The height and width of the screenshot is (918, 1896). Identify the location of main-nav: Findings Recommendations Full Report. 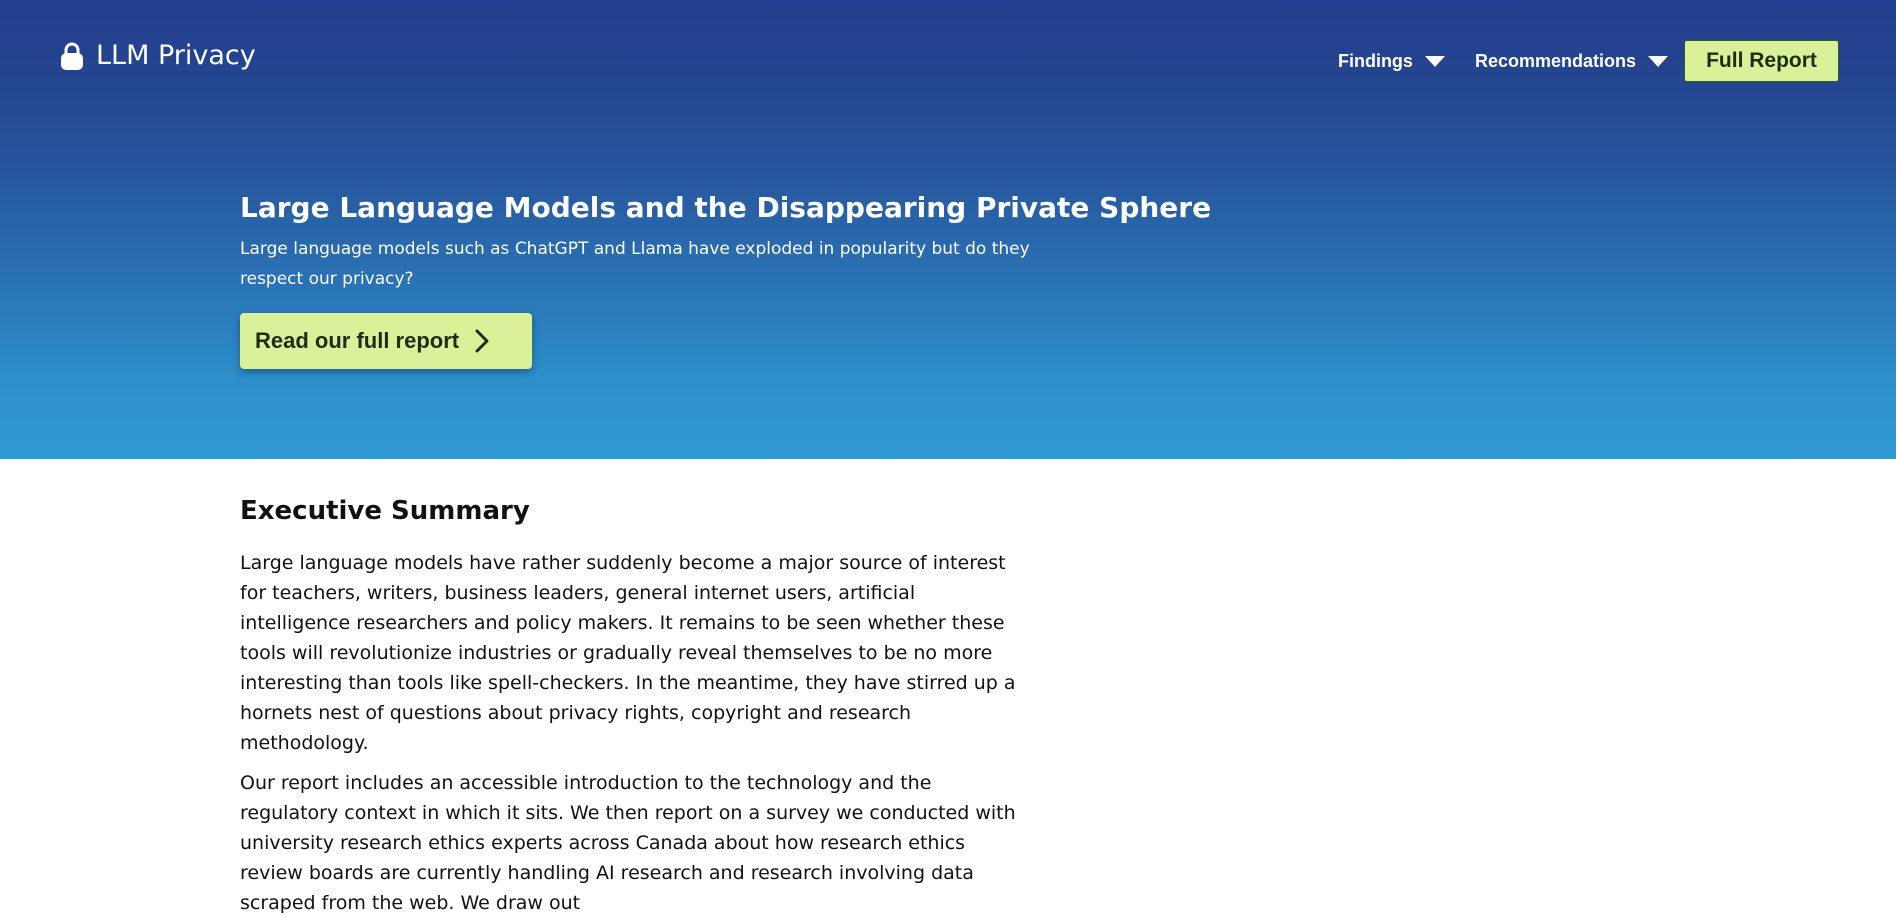
(1588, 61).